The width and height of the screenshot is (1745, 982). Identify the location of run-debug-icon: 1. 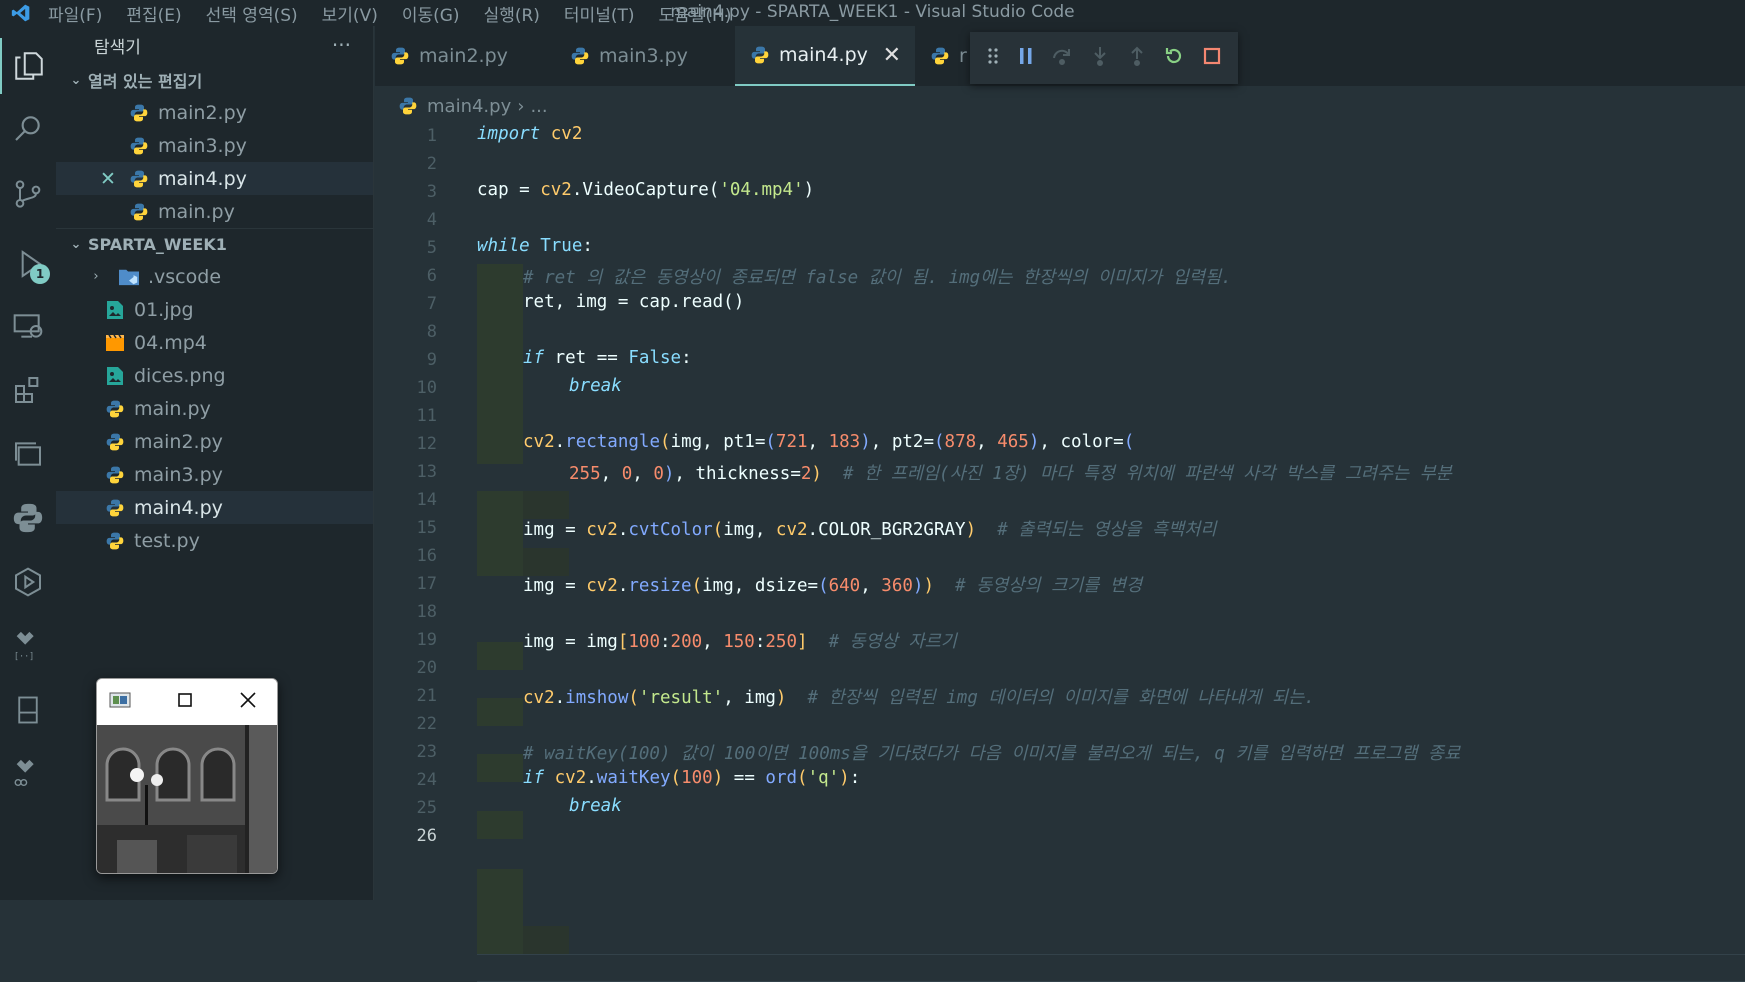
(28, 264).